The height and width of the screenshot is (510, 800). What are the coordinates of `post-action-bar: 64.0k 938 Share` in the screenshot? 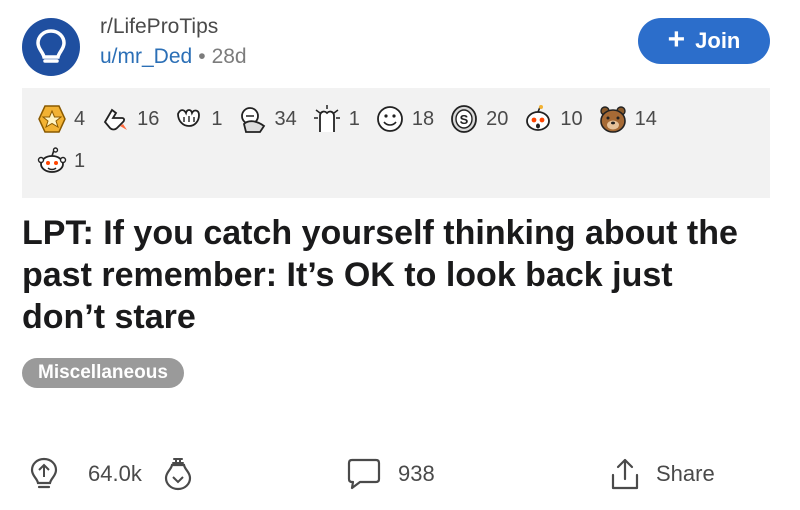 It's located at (400, 474).